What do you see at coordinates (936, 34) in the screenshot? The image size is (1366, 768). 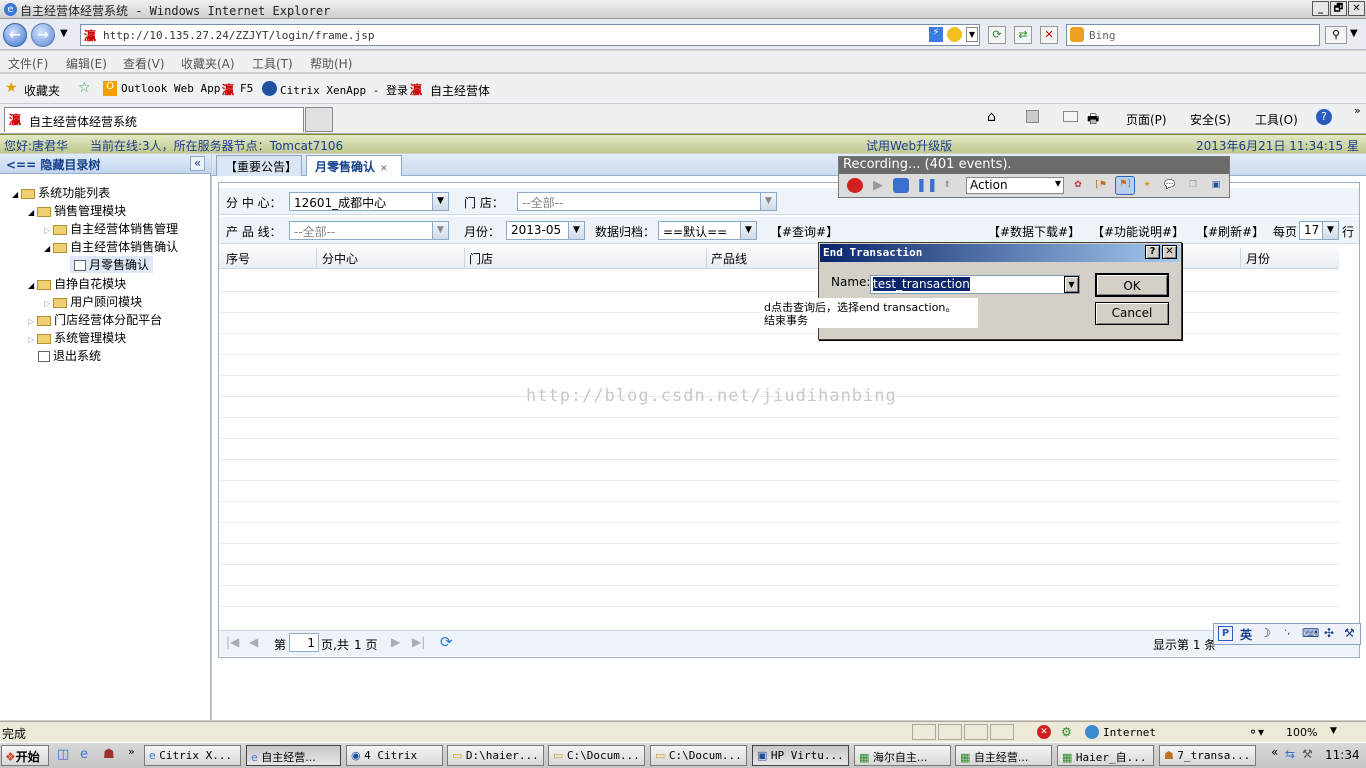 I see `compat-view-icon: ⚡` at bounding box center [936, 34].